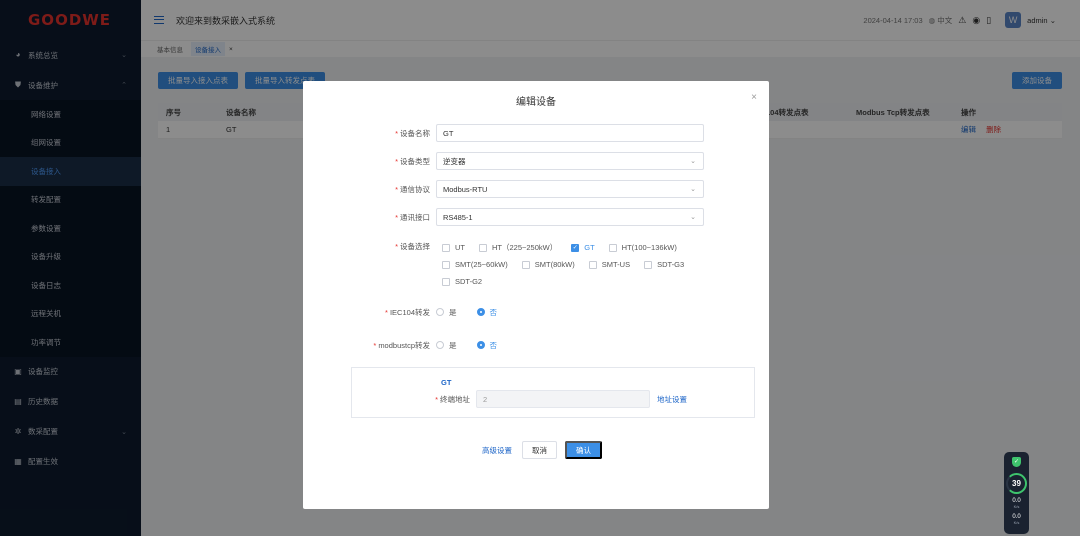 This screenshot has height=536, width=1080. I want to click on label-text: 设备选择, so click(415, 246).